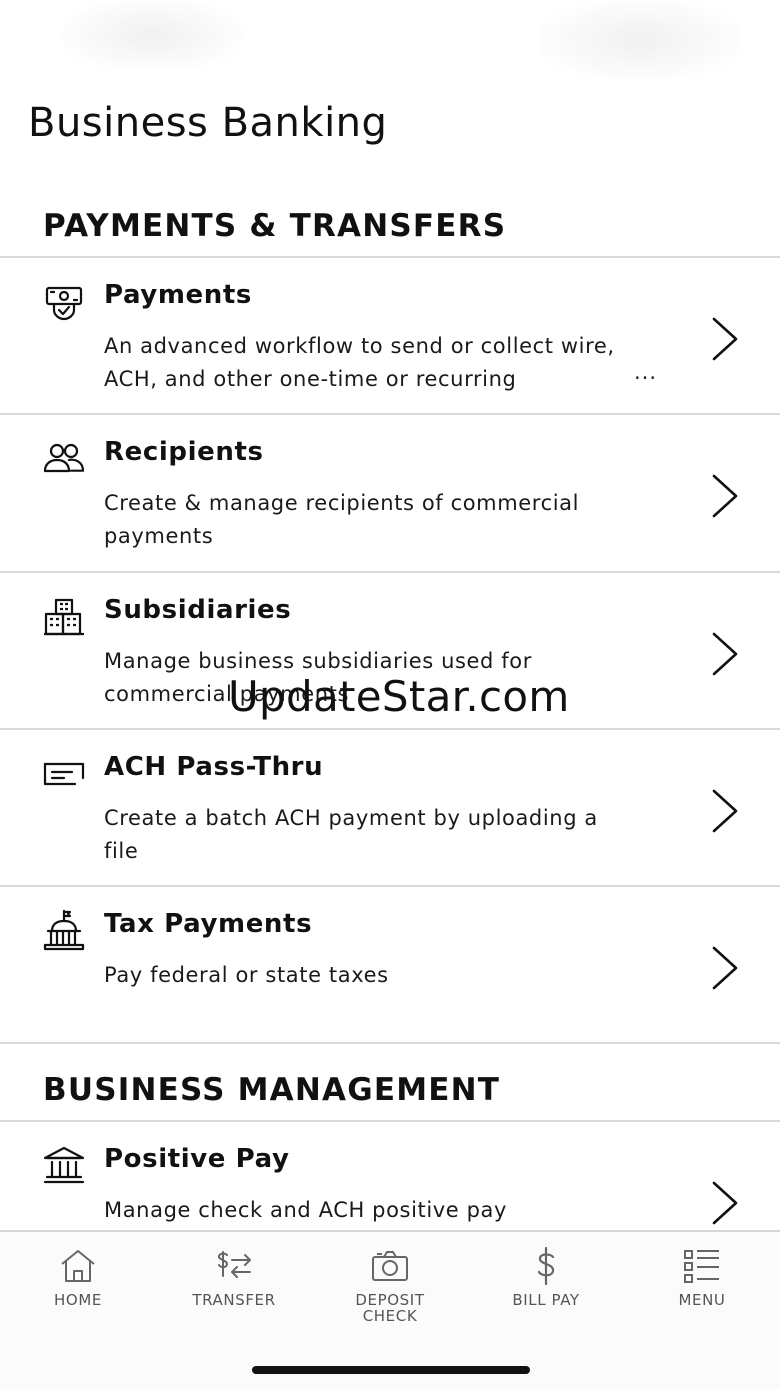  What do you see at coordinates (640, 40) in the screenshot?
I see `status-bar-blur-right` at bounding box center [640, 40].